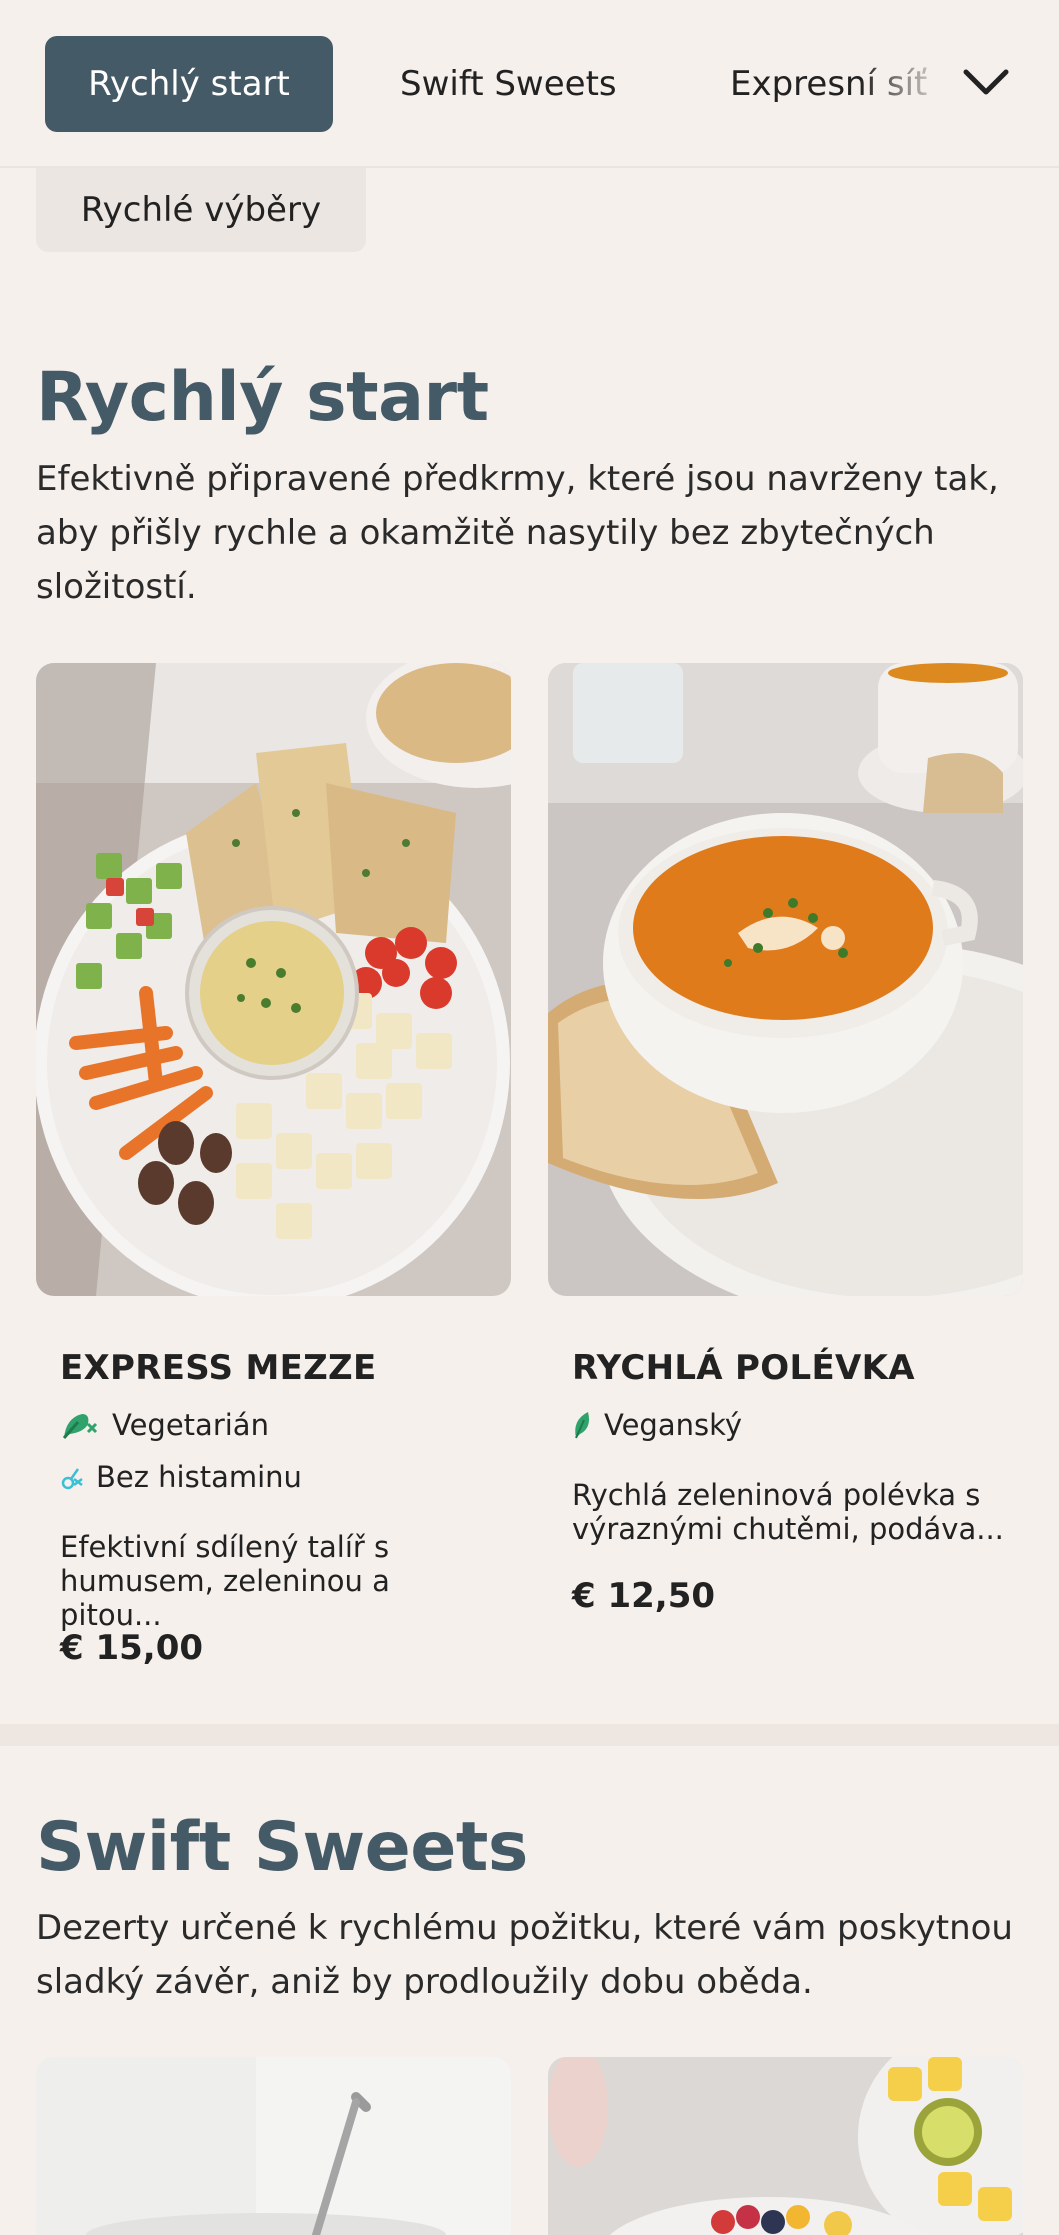 Image resolution: width=1059 pixels, height=2235 pixels. What do you see at coordinates (80, 1426) in the screenshot?
I see `vegetarian-icon` at bounding box center [80, 1426].